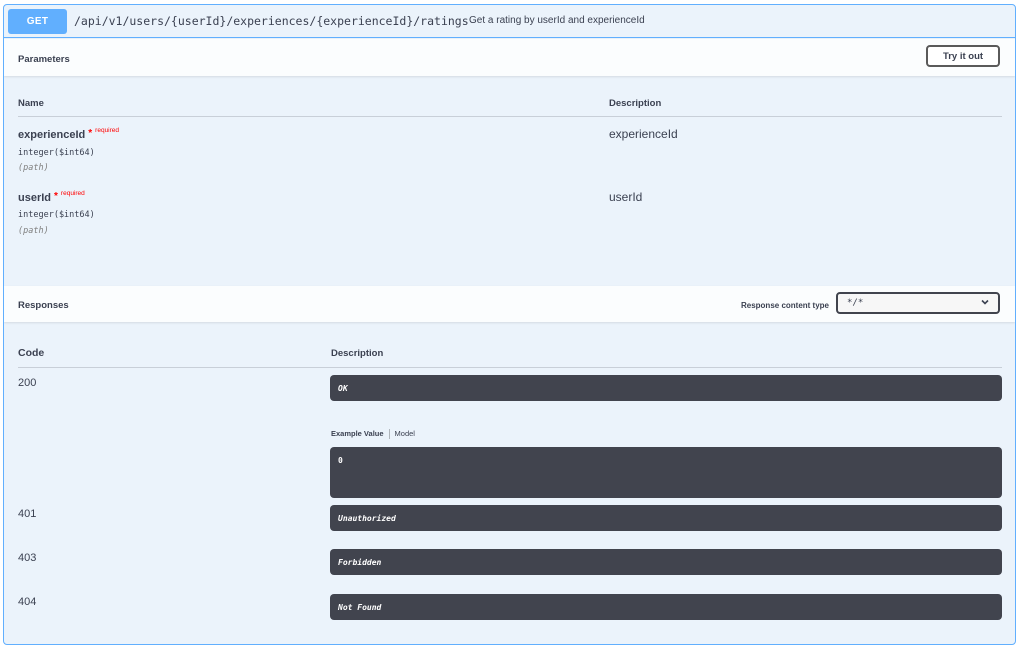 This screenshot has height=654, width=1024. Describe the element at coordinates (360, 607) in the screenshot. I see `response-description: Not Found` at that location.